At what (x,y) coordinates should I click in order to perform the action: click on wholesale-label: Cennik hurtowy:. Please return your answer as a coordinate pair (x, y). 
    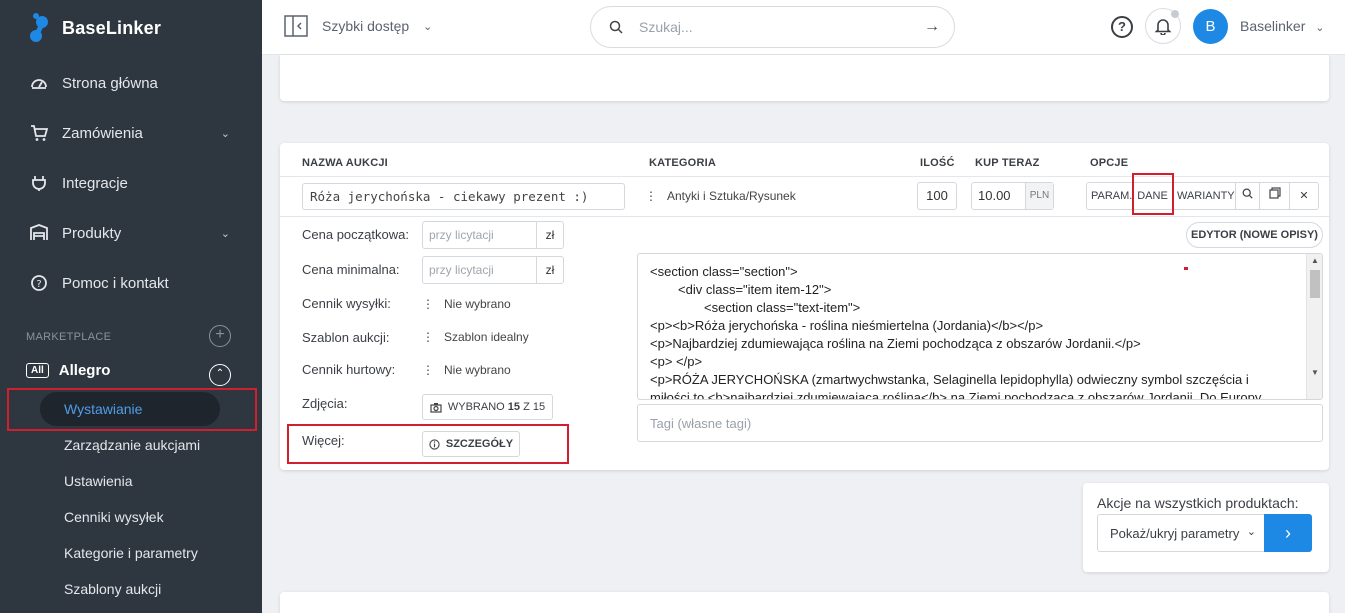
    Looking at the image, I should click on (349, 369).